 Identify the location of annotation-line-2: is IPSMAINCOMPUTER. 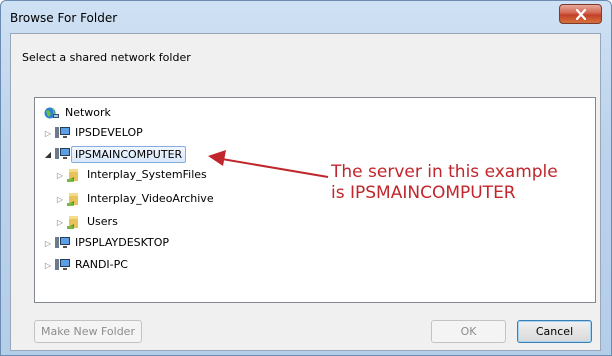
(423, 193).